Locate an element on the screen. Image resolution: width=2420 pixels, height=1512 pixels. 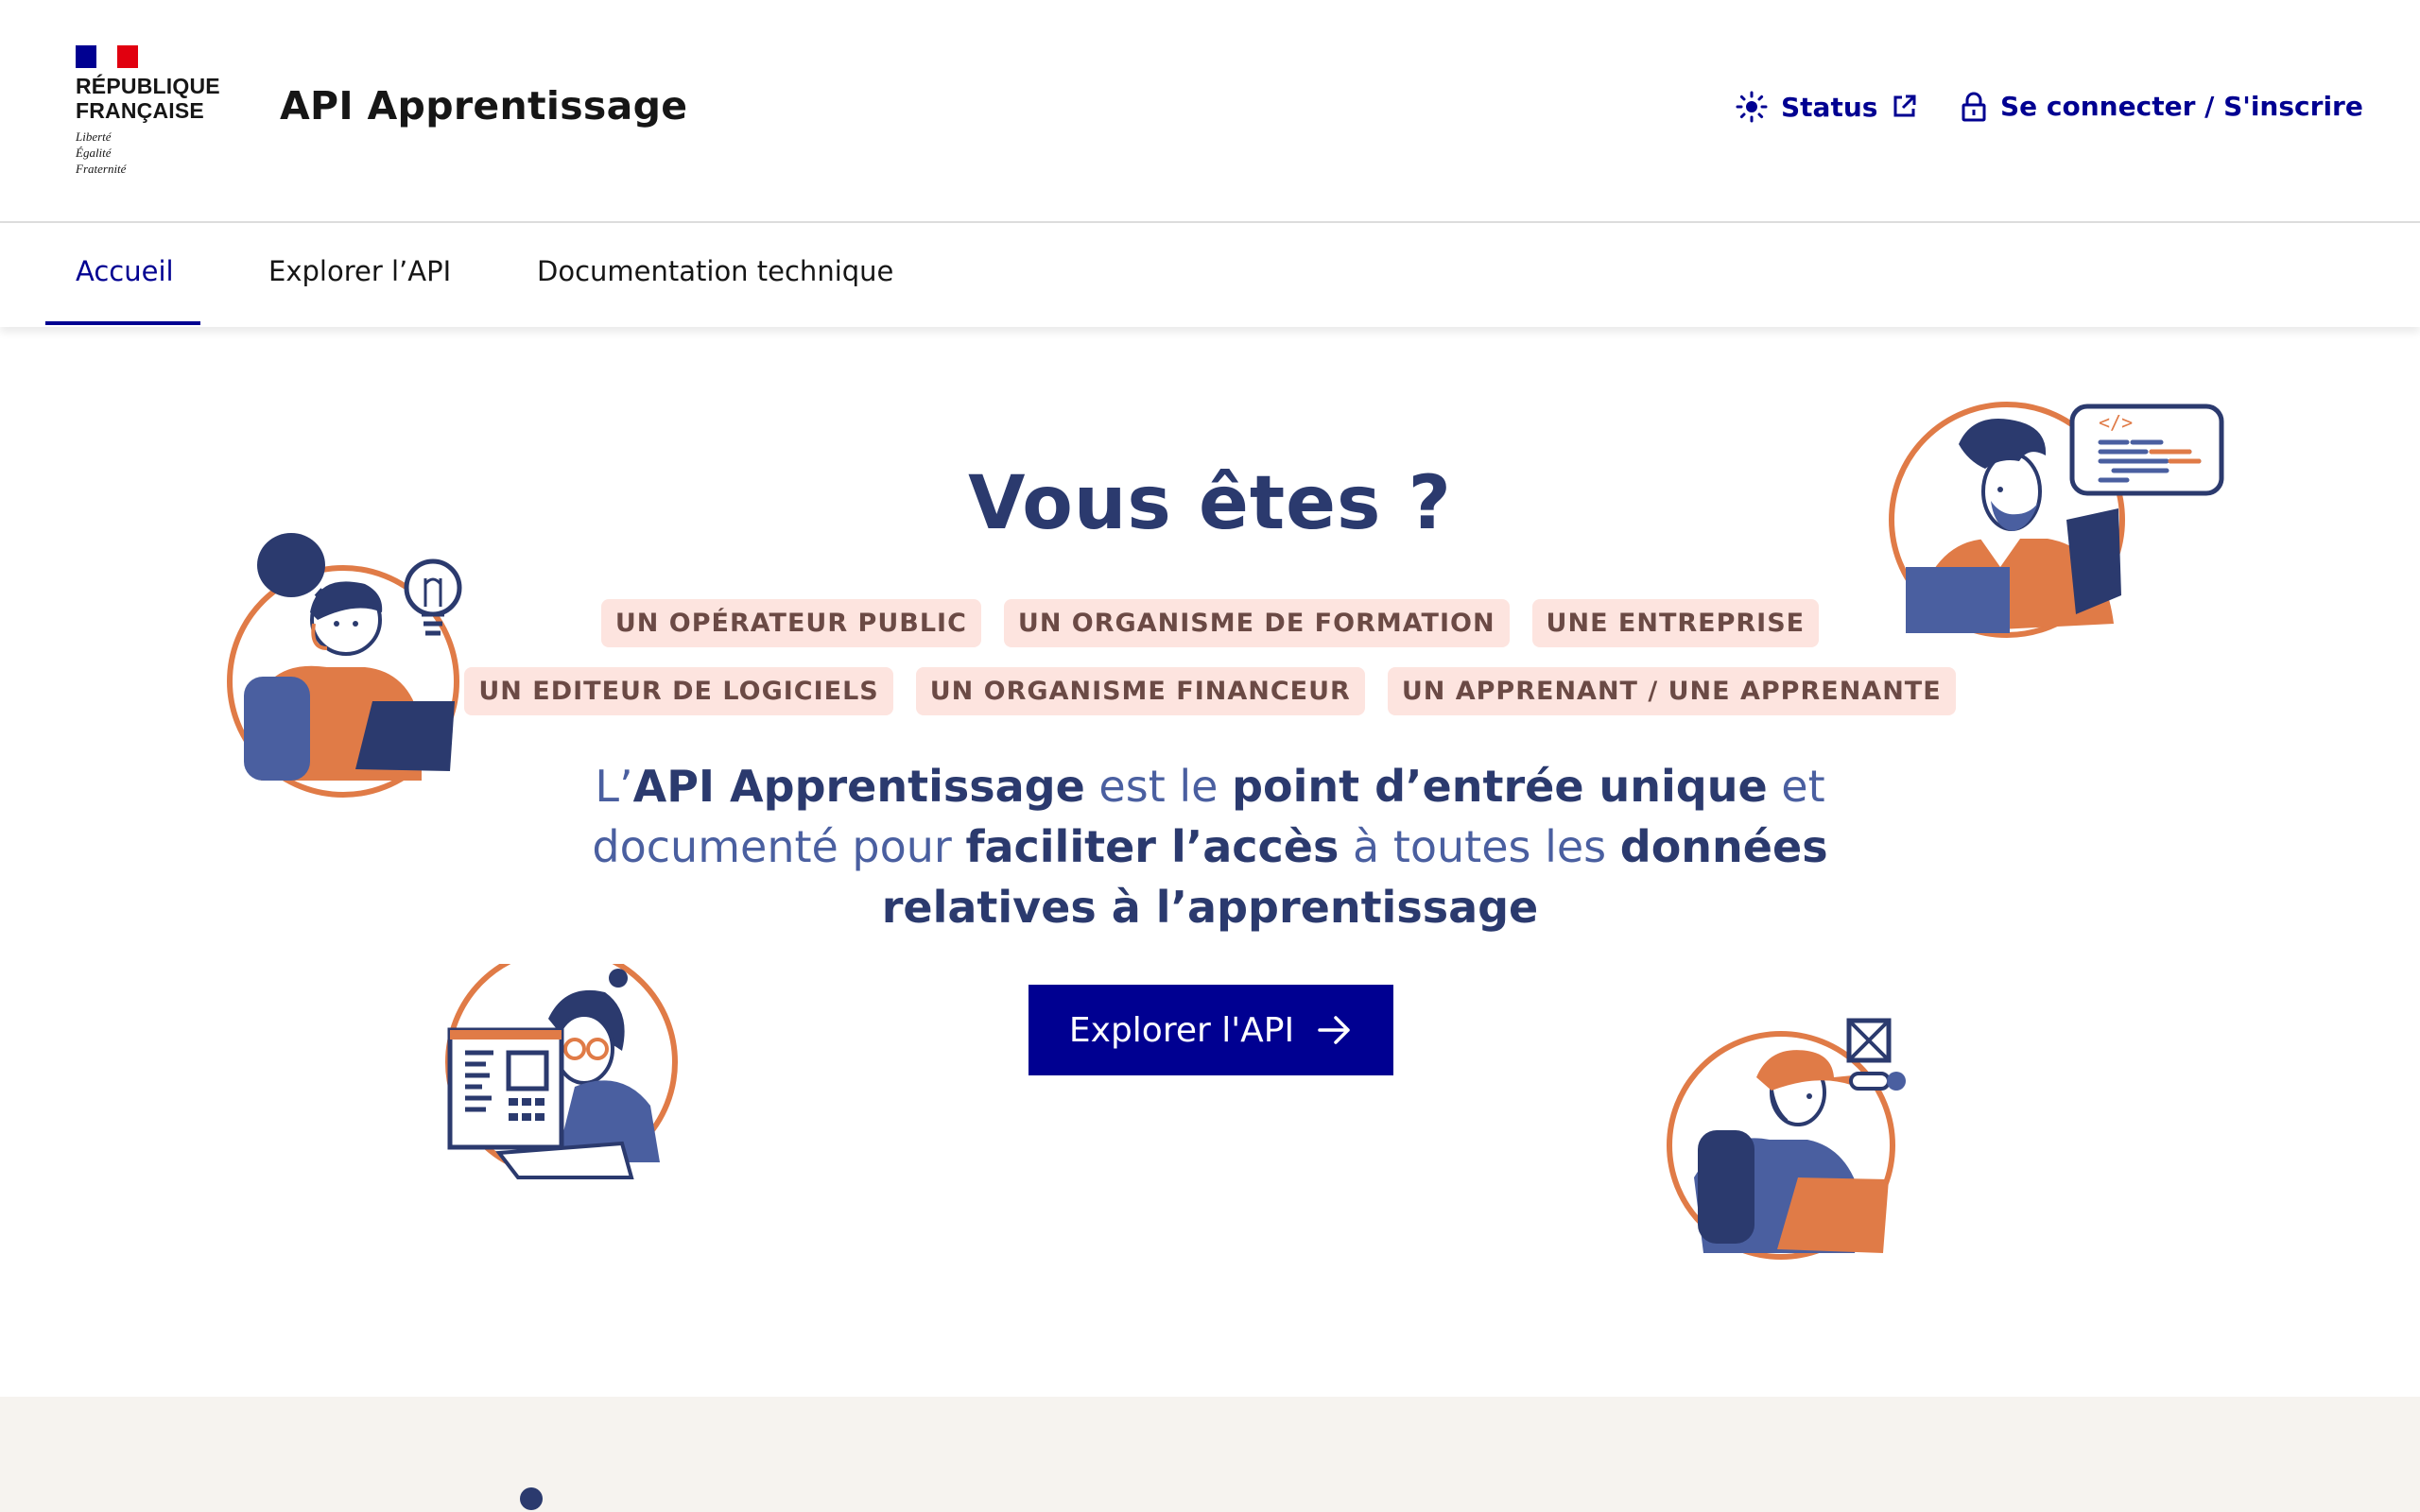
arrow-right-icon is located at coordinates (1334, 1030).